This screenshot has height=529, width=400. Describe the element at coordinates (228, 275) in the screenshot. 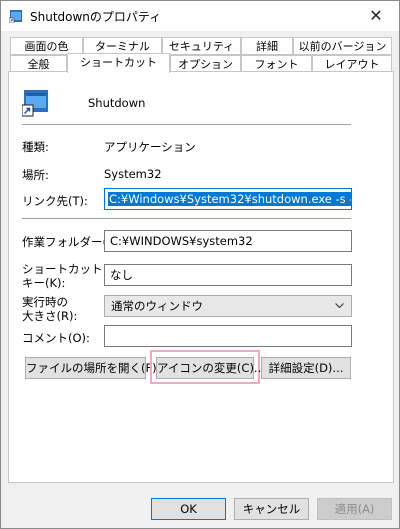

I see `hotkey-field: なし` at that location.